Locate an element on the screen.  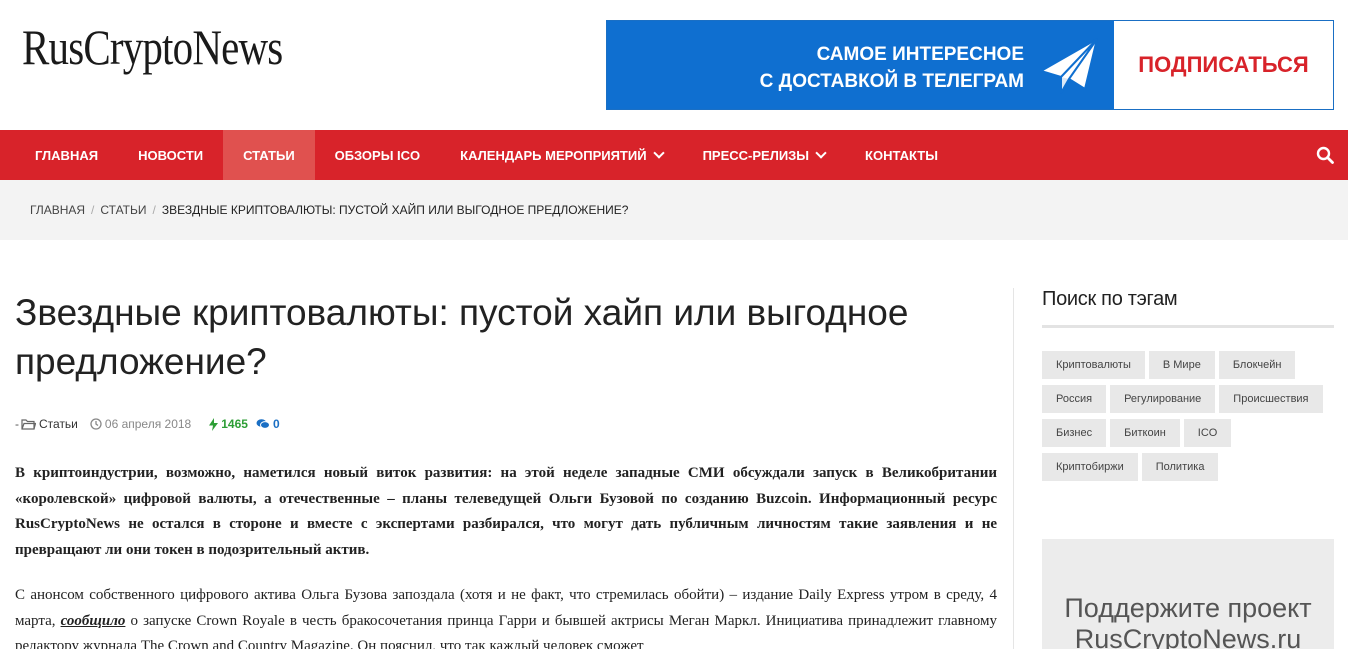
nav-item-label: КАЛЕНДАРЬ МЕРОПРИЯТИЙ is located at coordinates (553, 155).